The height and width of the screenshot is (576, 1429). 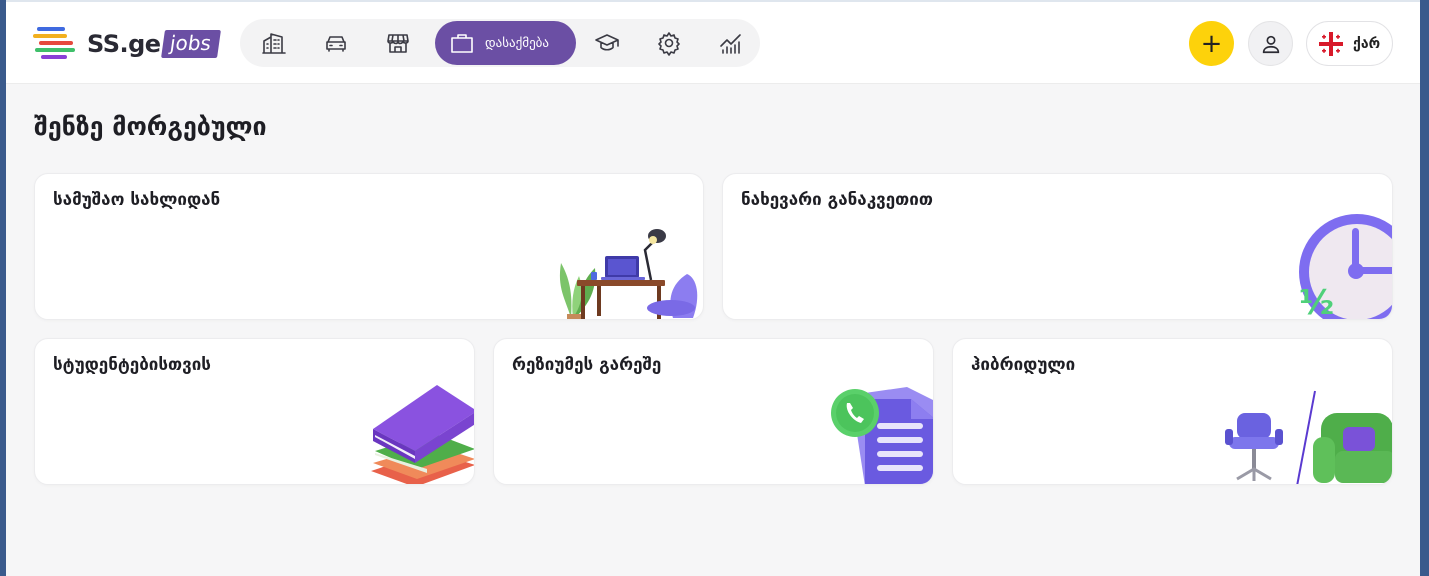 I want to click on store-icon, so click(x=398, y=43).